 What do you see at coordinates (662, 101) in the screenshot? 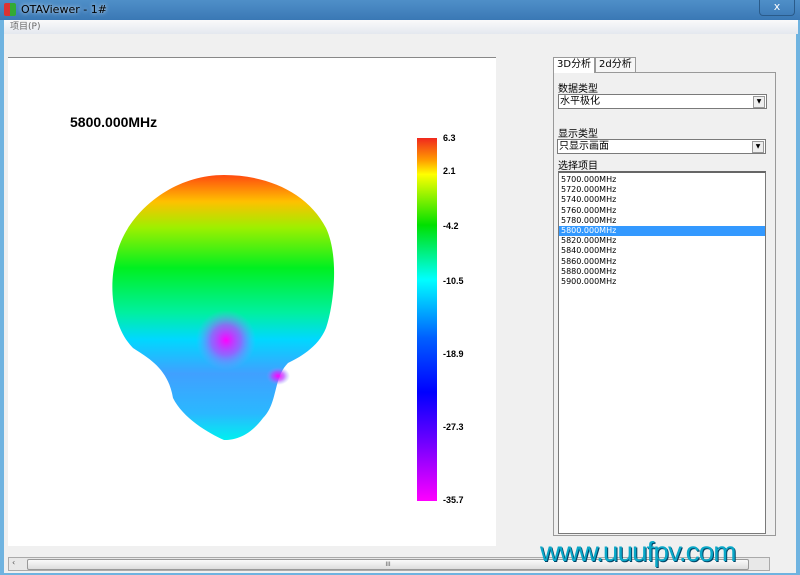
I see `data-type-select: 水平极化 ▼` at bounding box center [662, 101].